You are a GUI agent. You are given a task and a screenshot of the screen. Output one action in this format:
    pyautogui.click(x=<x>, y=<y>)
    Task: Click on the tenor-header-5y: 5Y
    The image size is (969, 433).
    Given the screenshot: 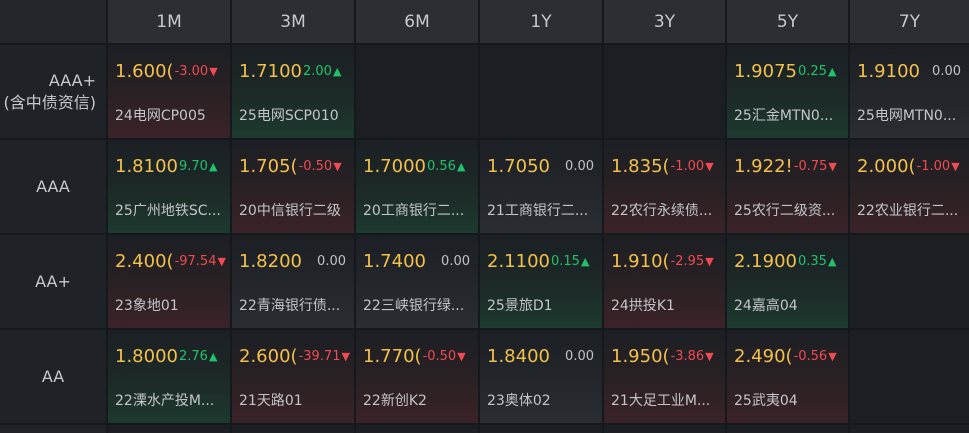 What is the action you would take?
    pyautogui.click(x=787, y=21)
    